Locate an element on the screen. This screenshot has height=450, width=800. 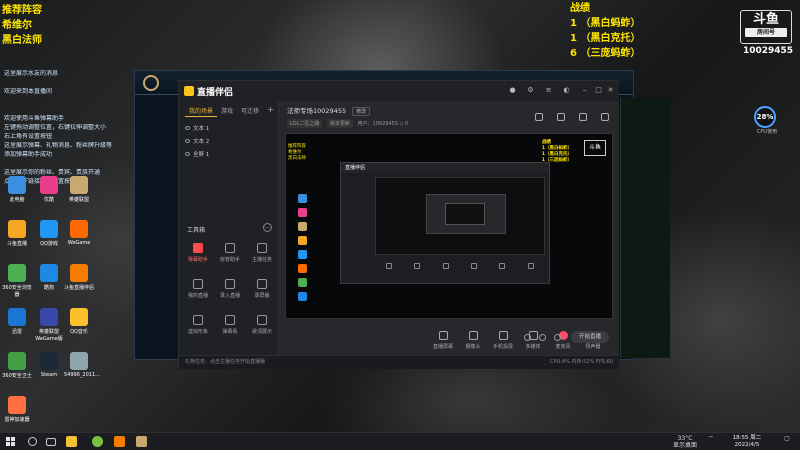
video-icon is located at coordinates (527, 337).